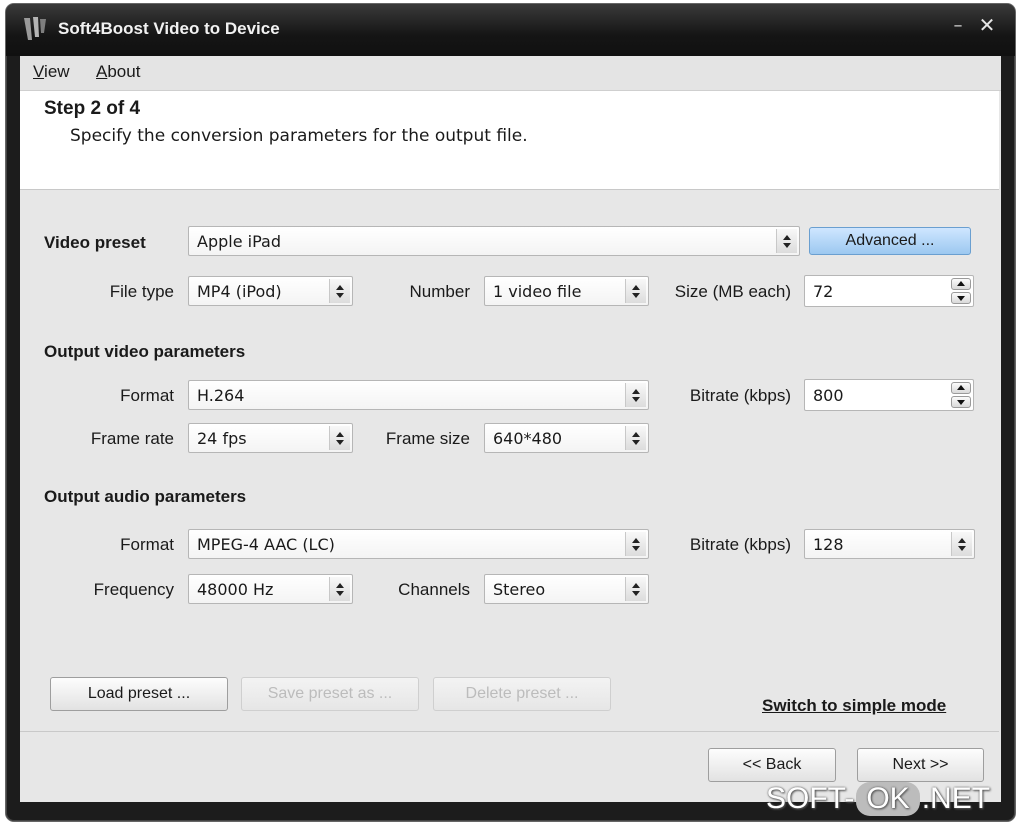 The image size is (1020, 827). Describe the element at coordinates (339, 438) in the screenshot. I see `frame-rate-spin-icon` at that location.